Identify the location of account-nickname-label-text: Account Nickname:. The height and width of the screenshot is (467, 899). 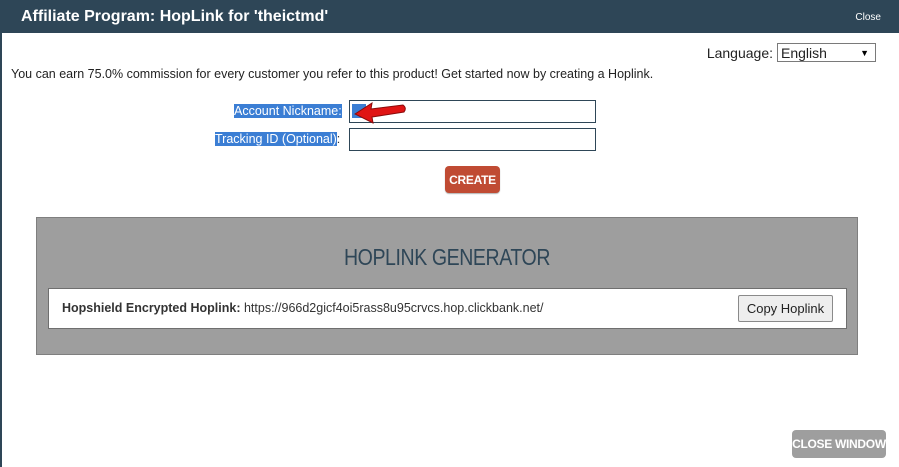
(288, 111).